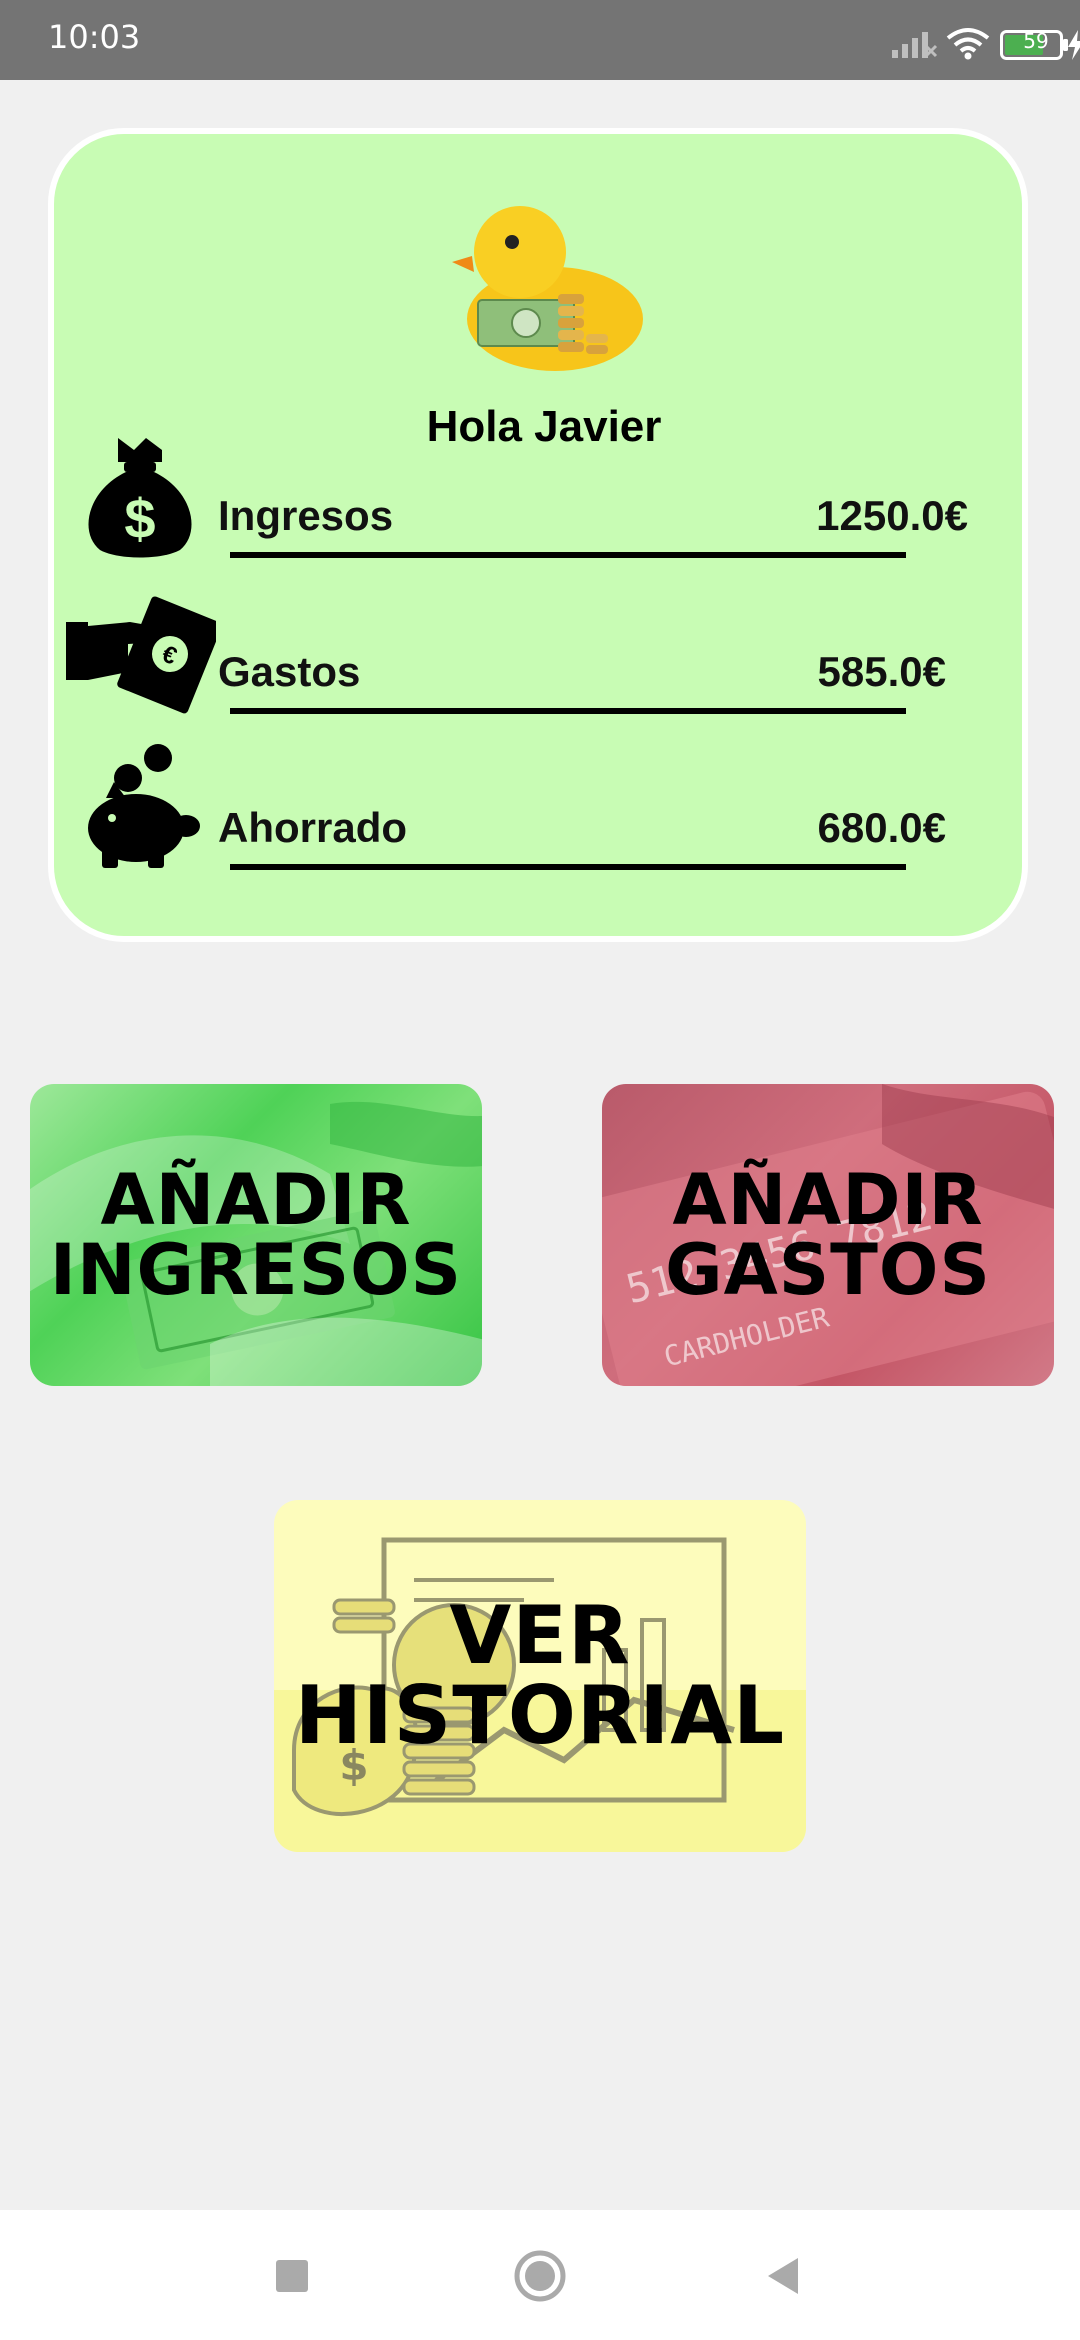 The width and height of the screenshot is (1080, 2340). Describe the element at coordinates (289, 671) in the screenshot. I see `expense-label: Gastos` at that location.